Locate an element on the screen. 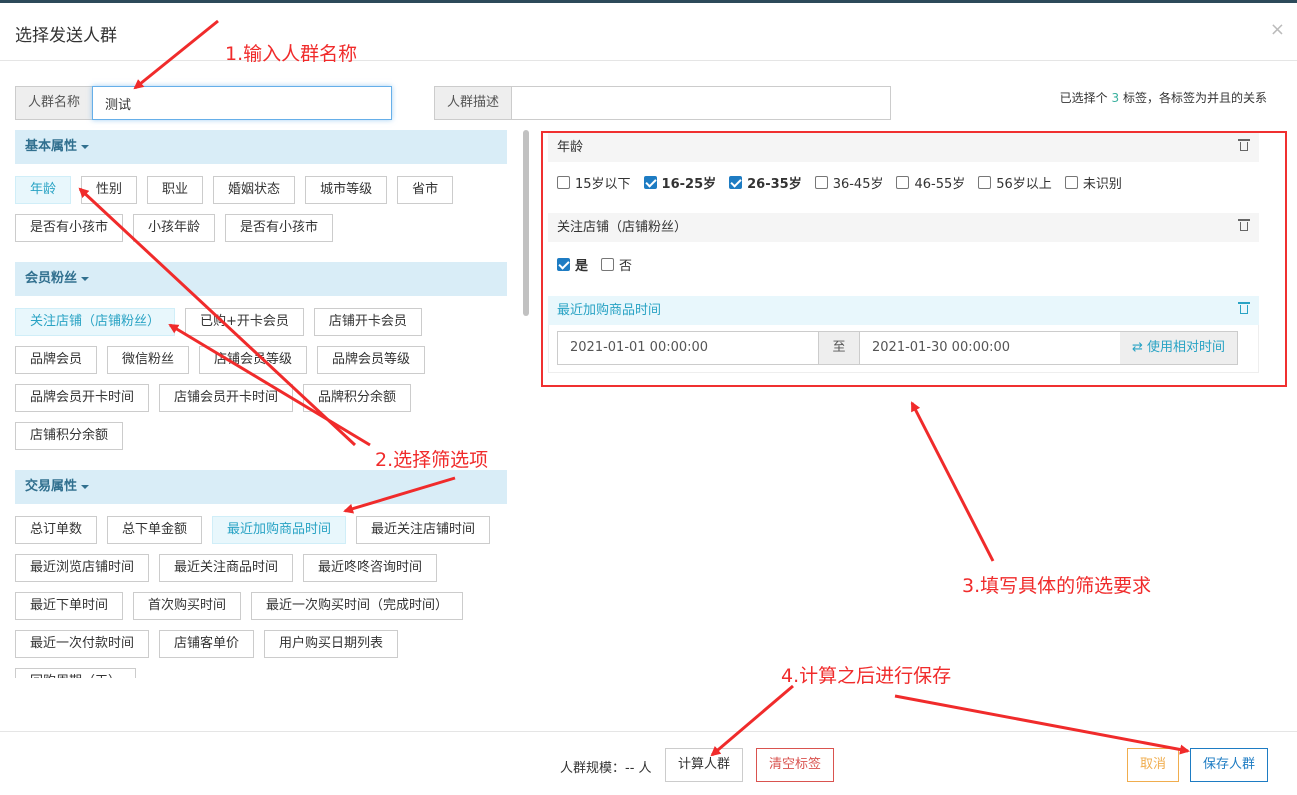 The width and height of the screenshot is (1297, 795). tag-button: 品牌积分余额 is located at coordinates (357, 398).